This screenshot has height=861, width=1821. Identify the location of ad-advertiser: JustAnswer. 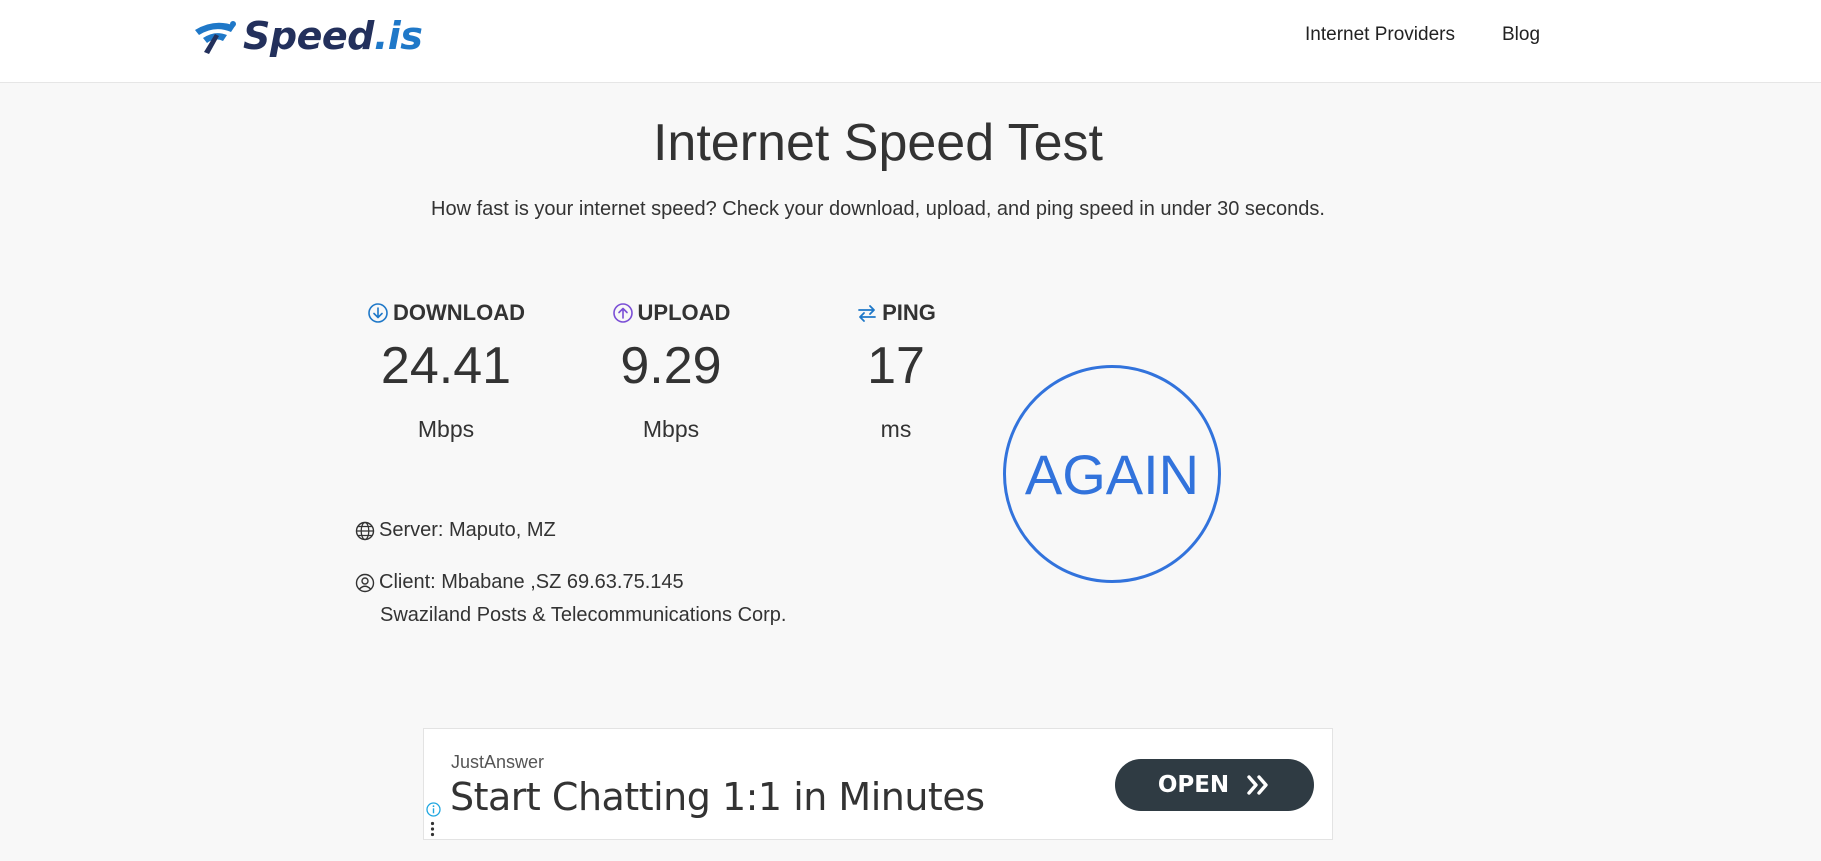
(498, 762).